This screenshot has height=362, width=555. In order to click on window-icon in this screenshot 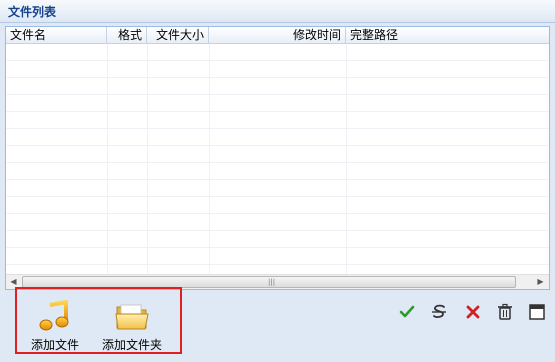, I will do `click(537, 312)`.